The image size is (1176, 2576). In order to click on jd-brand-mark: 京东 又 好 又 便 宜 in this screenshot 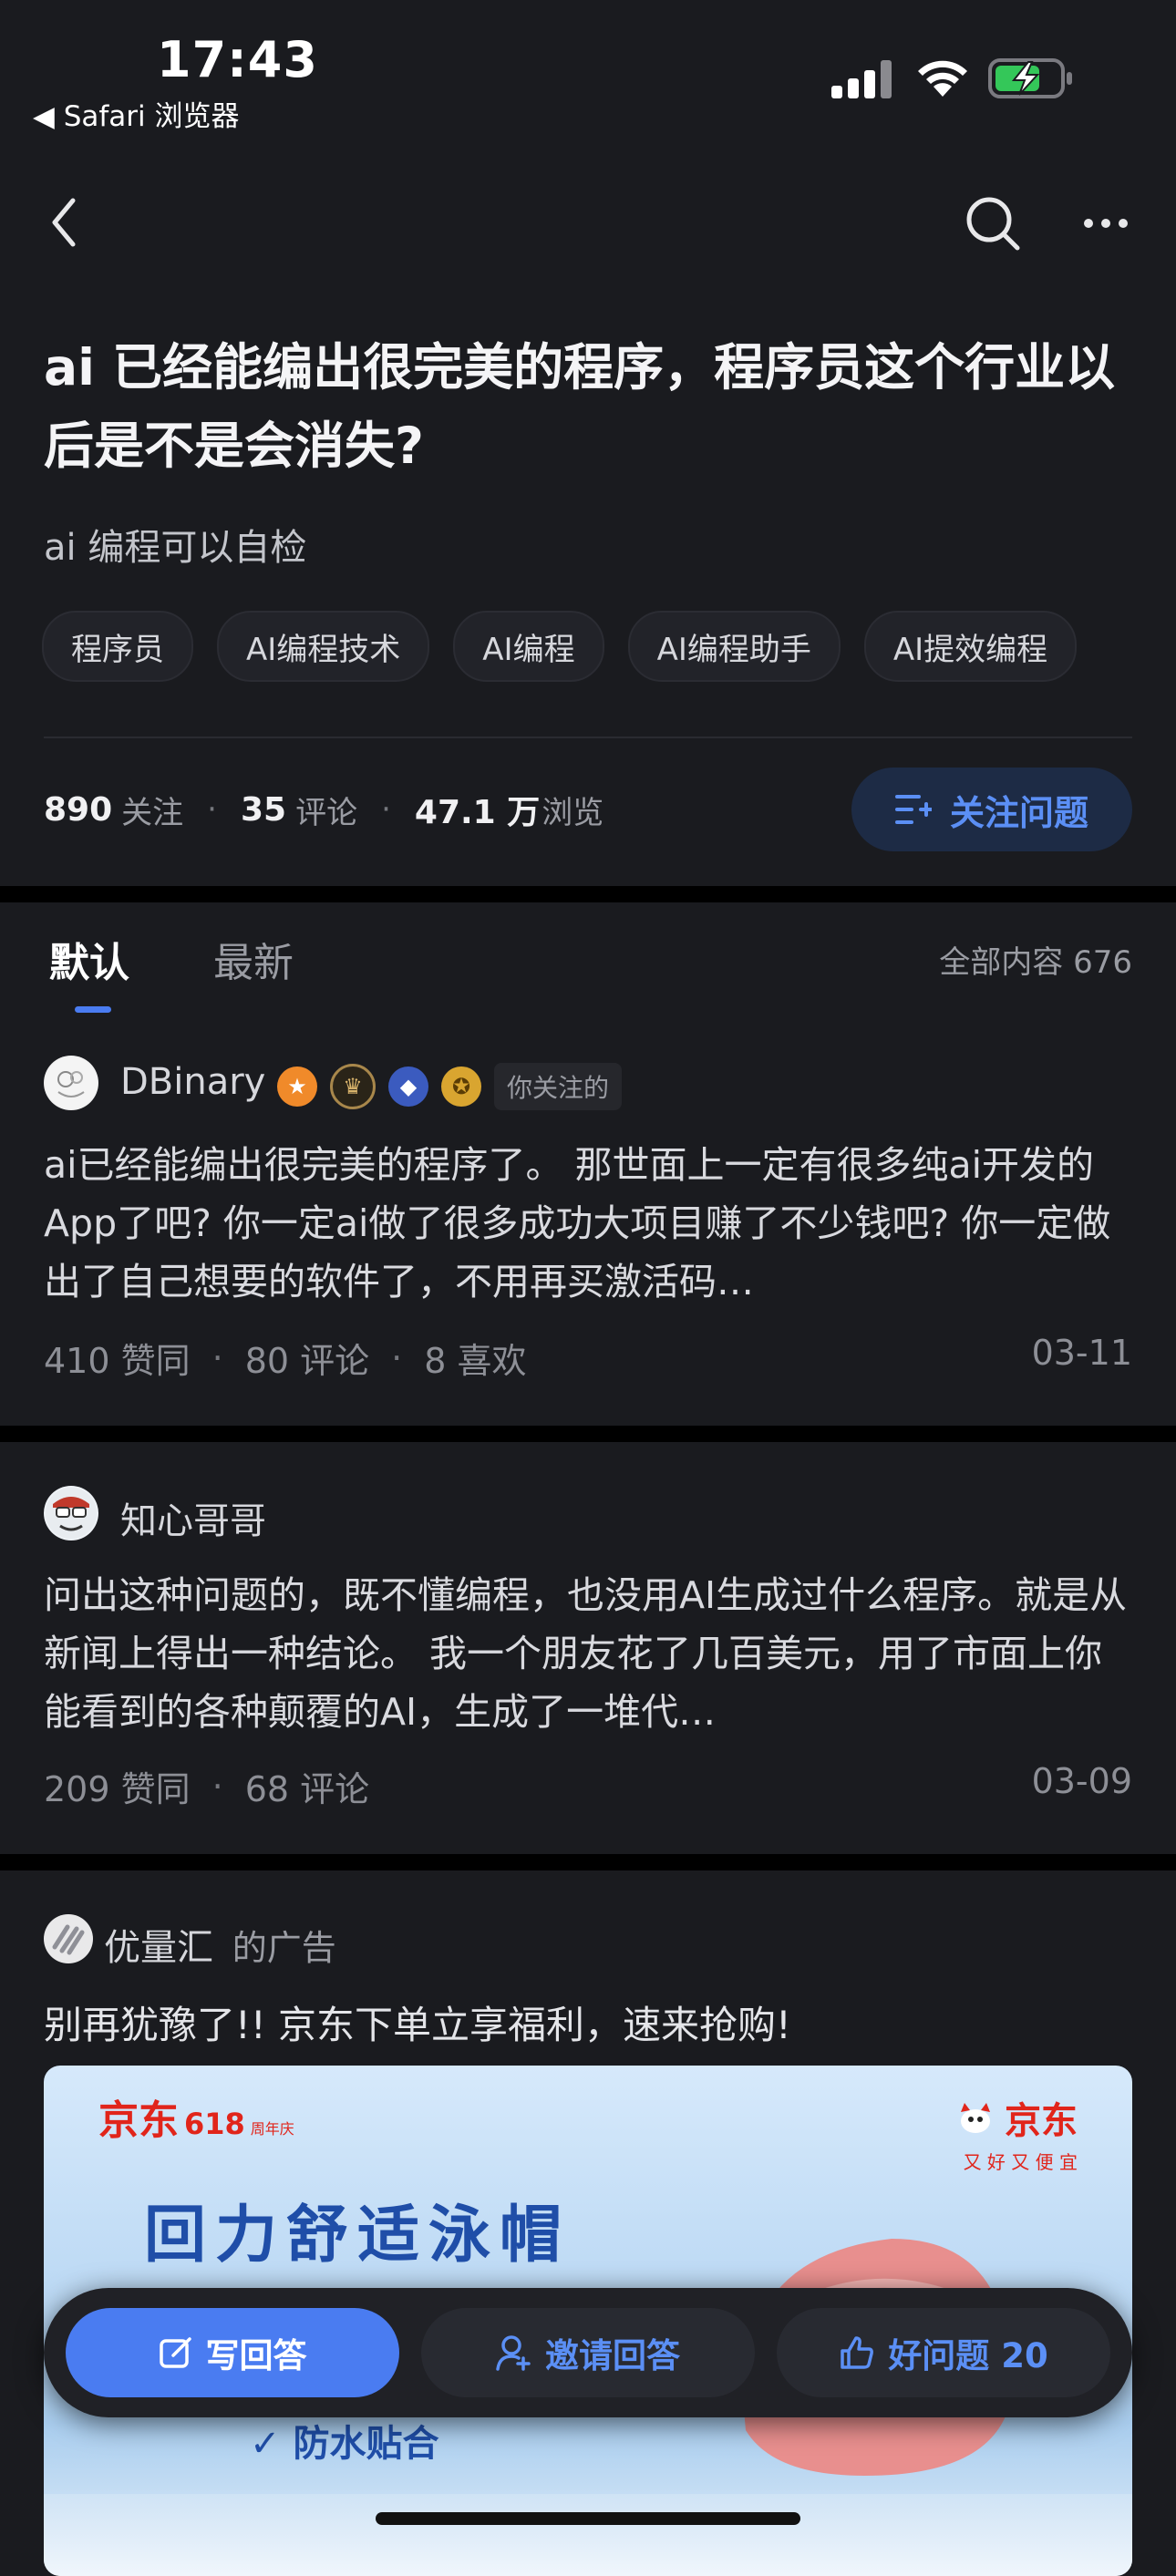, I will do `click(1016, 2132)`.